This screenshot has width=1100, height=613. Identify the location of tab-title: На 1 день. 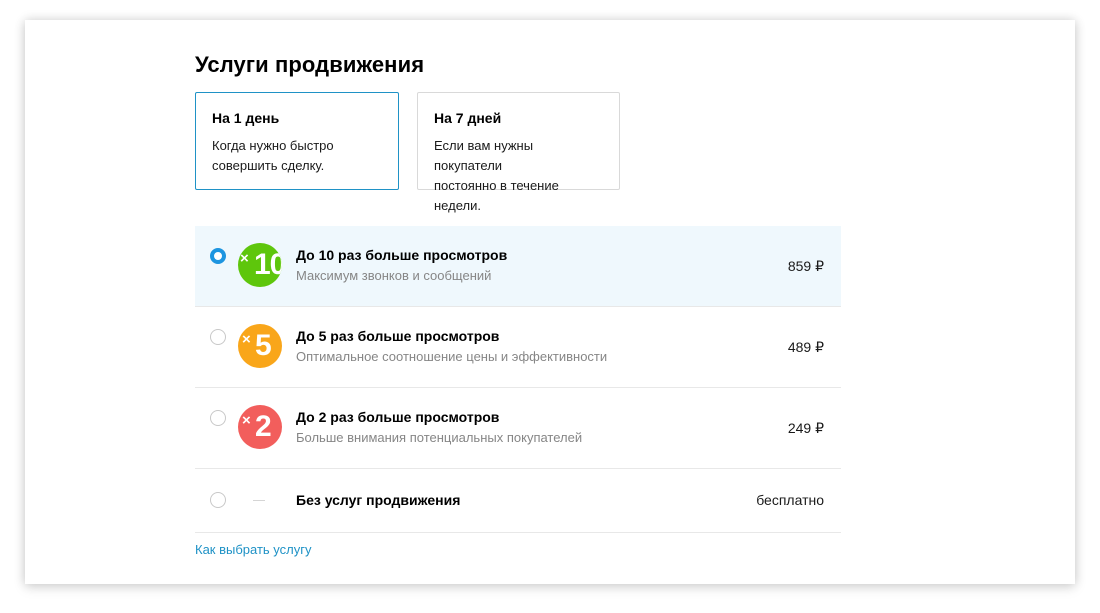
(246, 118).